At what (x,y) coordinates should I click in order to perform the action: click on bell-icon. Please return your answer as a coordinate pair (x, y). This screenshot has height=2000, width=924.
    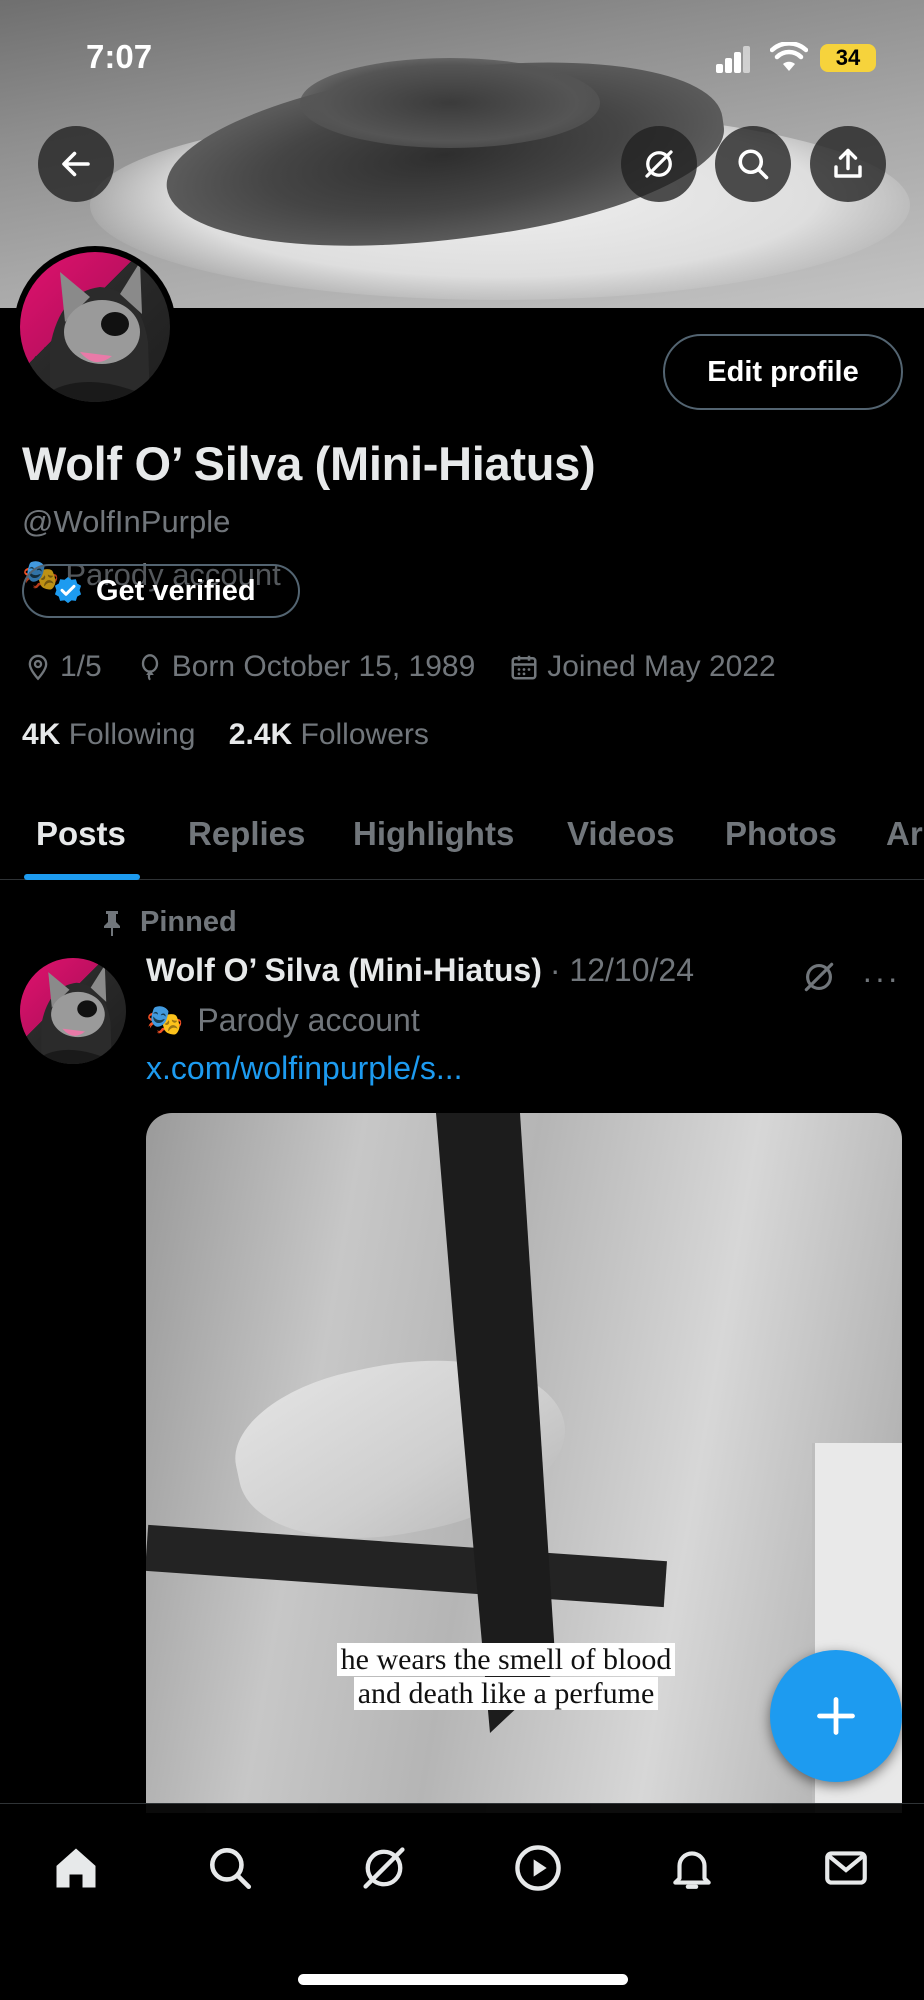
    Looking at the image, I should click on (692, 1870).